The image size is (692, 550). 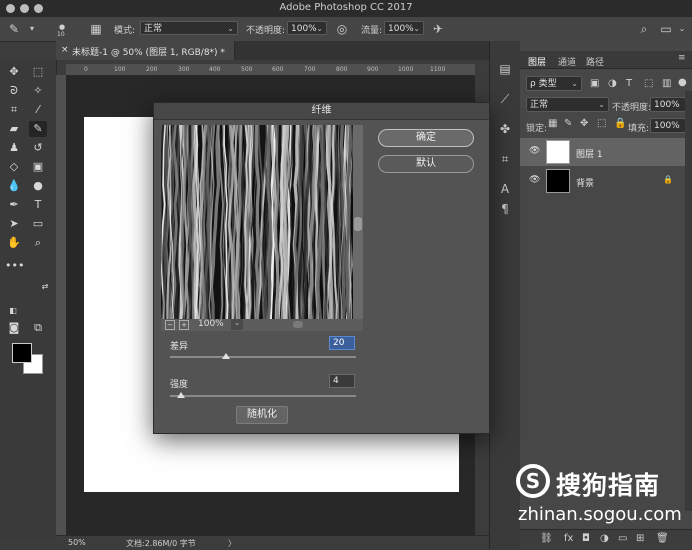 I want to click on blur-tool-icon: 💧, so click(x=14, y=186).